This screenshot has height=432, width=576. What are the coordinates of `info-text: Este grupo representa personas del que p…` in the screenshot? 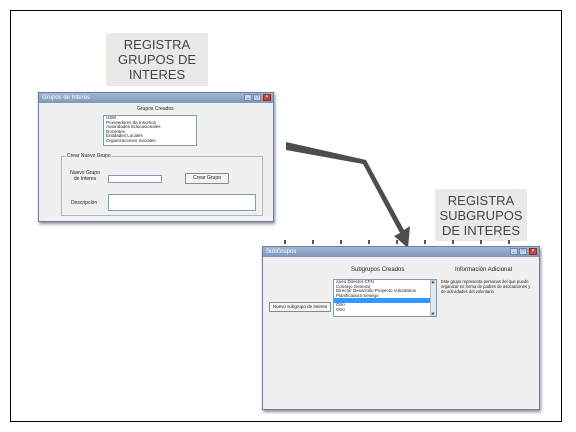 It's located at (486, 286).